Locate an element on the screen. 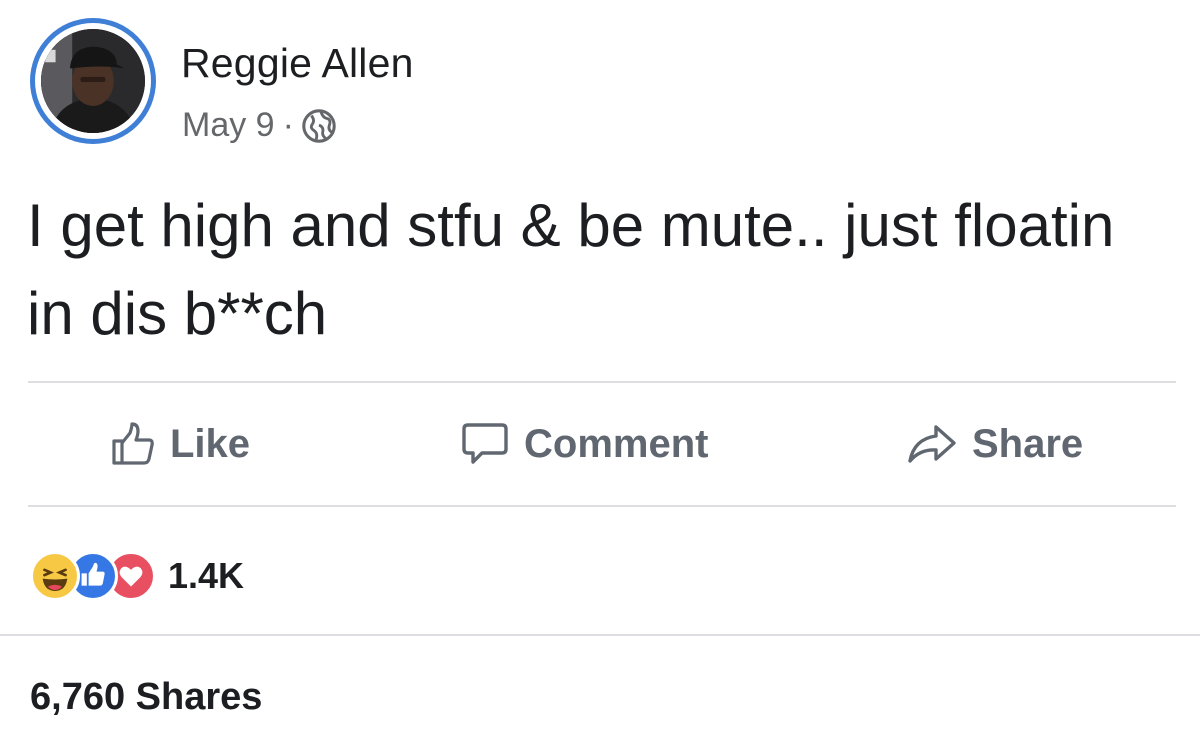 This screenshot has height=750, width=1200. share-button: Share is located at coordinates (994, 444).